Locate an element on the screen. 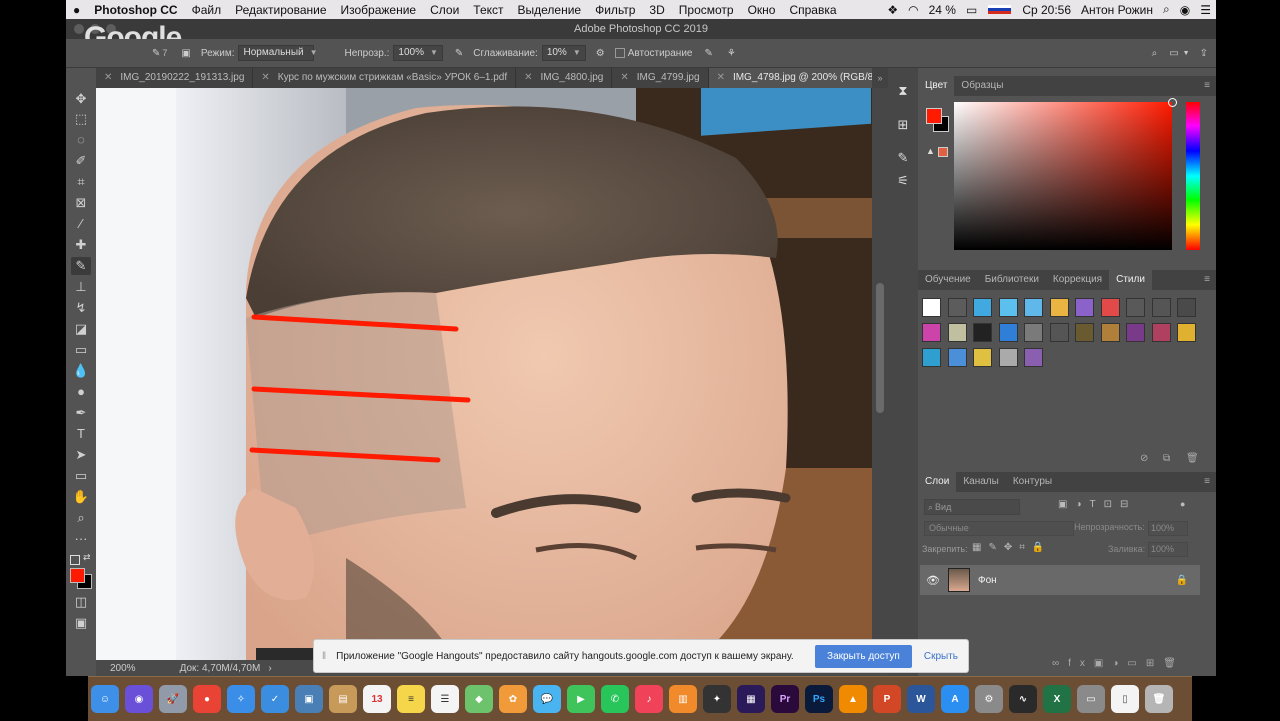  hide-button: Скрыть is located at coordinates (941, 656).